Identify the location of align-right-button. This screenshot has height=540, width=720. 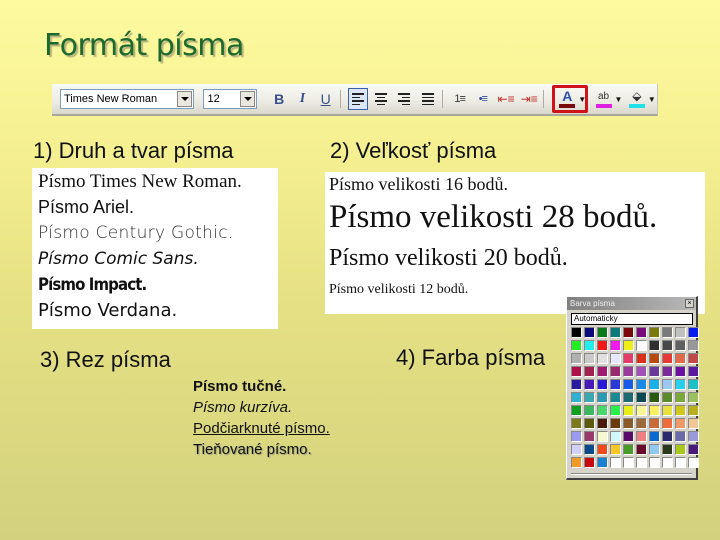
(404, 99).